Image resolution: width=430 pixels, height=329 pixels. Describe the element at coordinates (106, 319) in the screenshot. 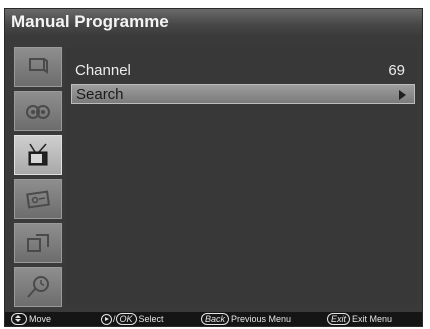

I see `right-arrow-icon` at that location.